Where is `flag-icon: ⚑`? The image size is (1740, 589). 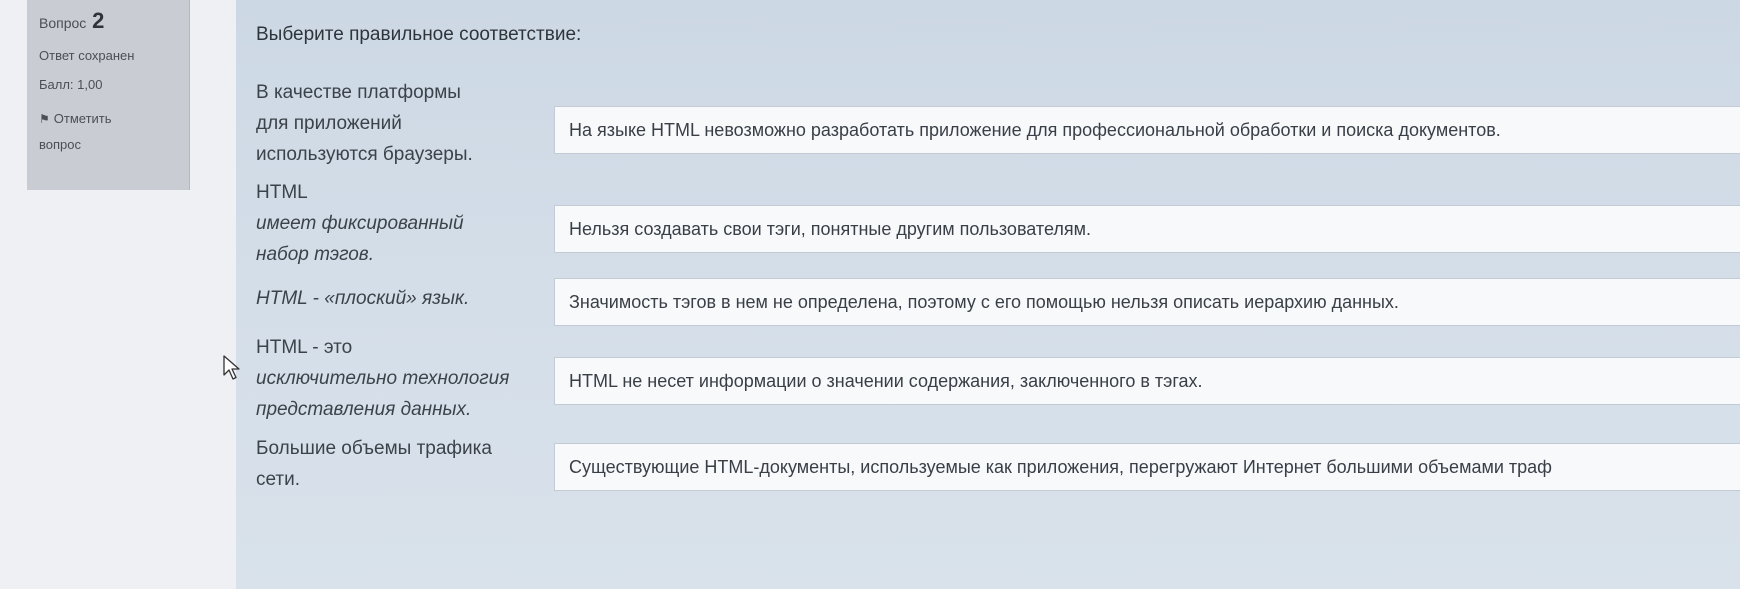 flag-icon: ⚑ is located at coordinates (44, 119).